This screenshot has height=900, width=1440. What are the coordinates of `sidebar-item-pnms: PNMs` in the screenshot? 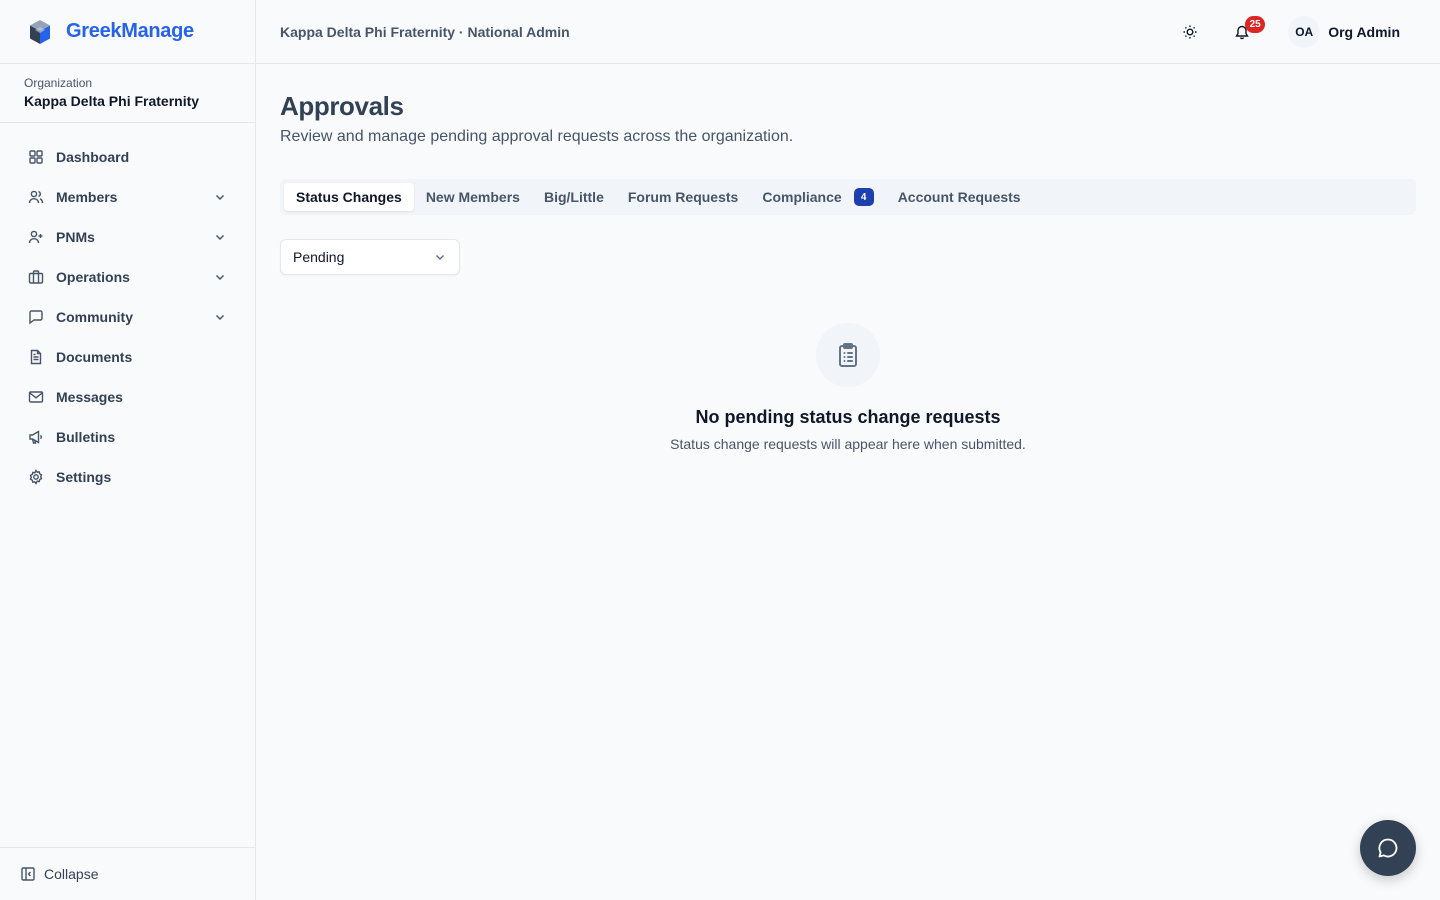 It's located at (127, 237).